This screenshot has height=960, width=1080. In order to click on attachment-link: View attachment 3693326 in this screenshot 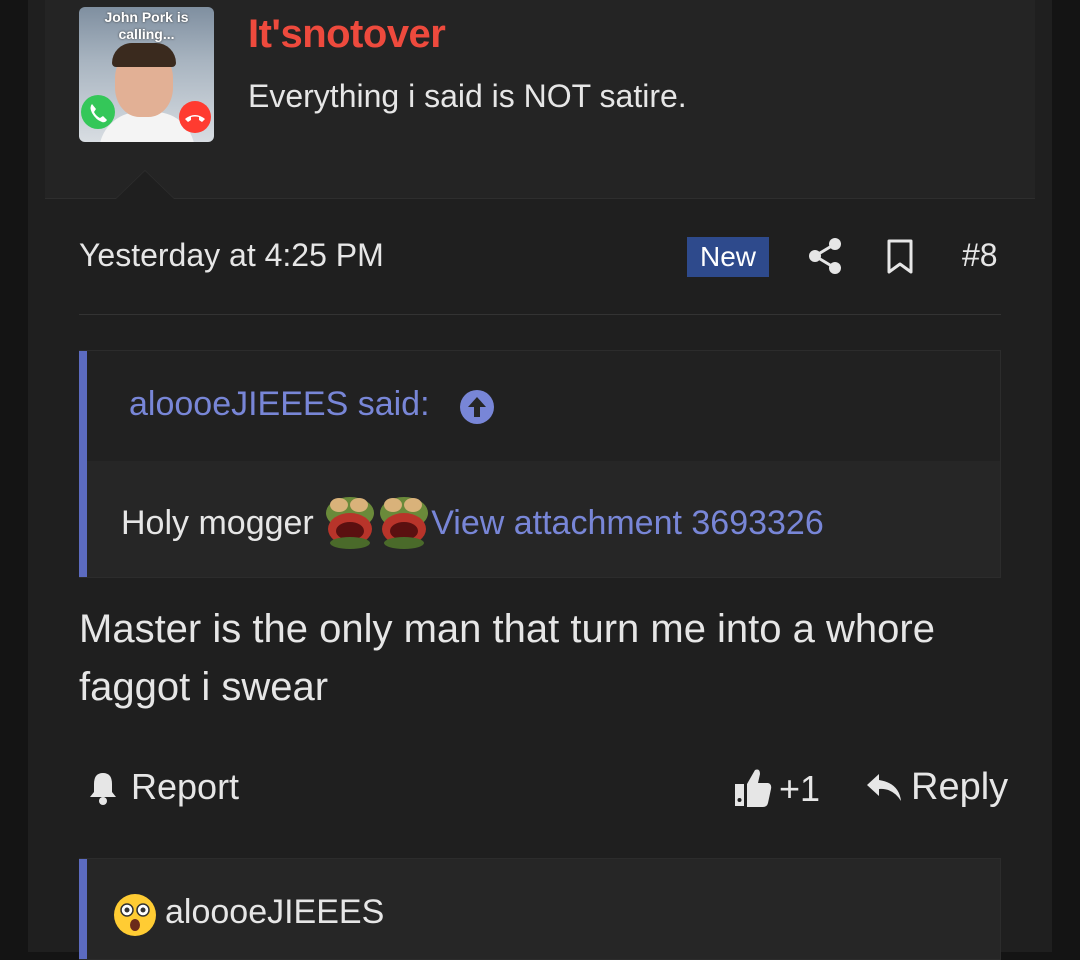, I will do `click(627, 523)`.